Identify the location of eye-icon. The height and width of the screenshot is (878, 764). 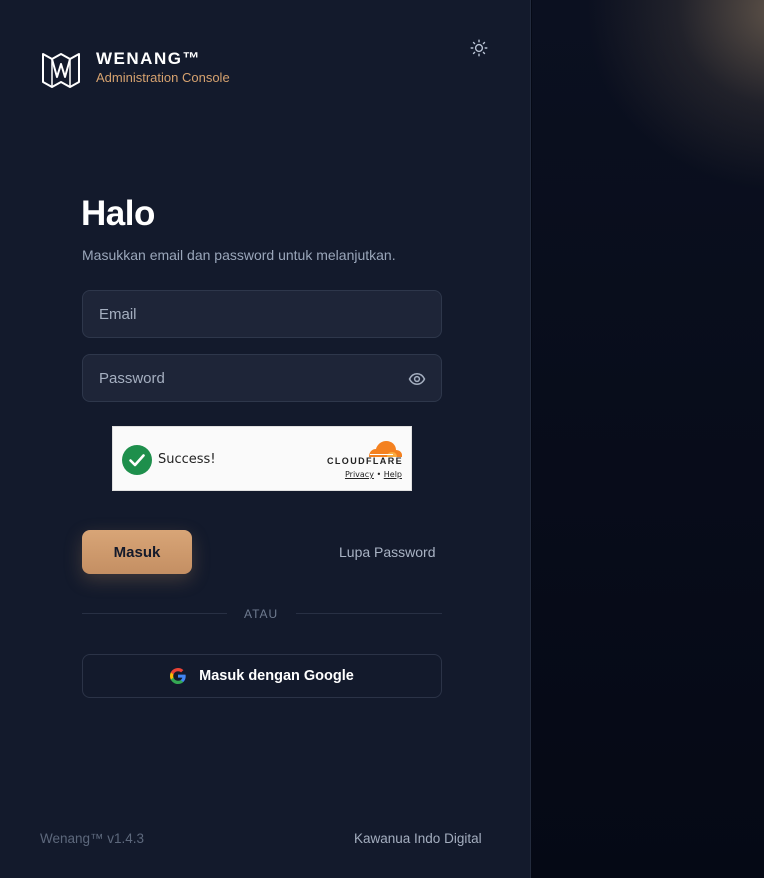
(417, 379).